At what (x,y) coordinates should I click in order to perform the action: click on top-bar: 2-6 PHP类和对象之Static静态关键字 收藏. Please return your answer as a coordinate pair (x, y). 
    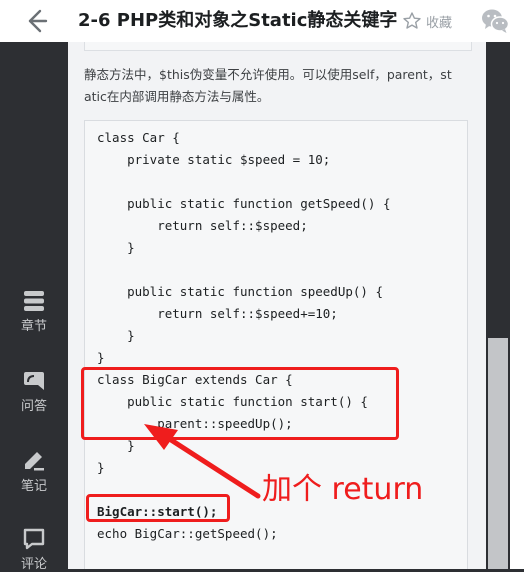
    Looking at the image, I should click on (262, 21).